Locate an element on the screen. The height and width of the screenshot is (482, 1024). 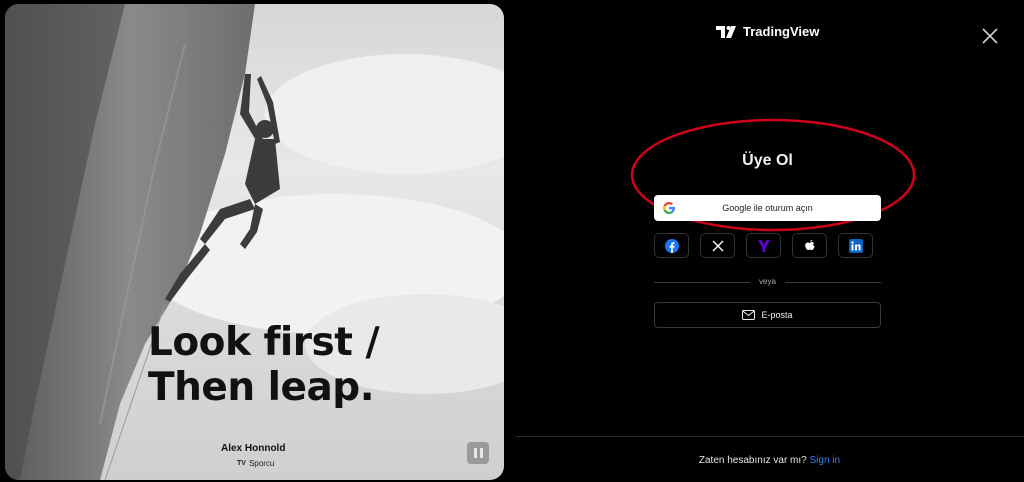
x-icon is located at coordinates (717, 245).